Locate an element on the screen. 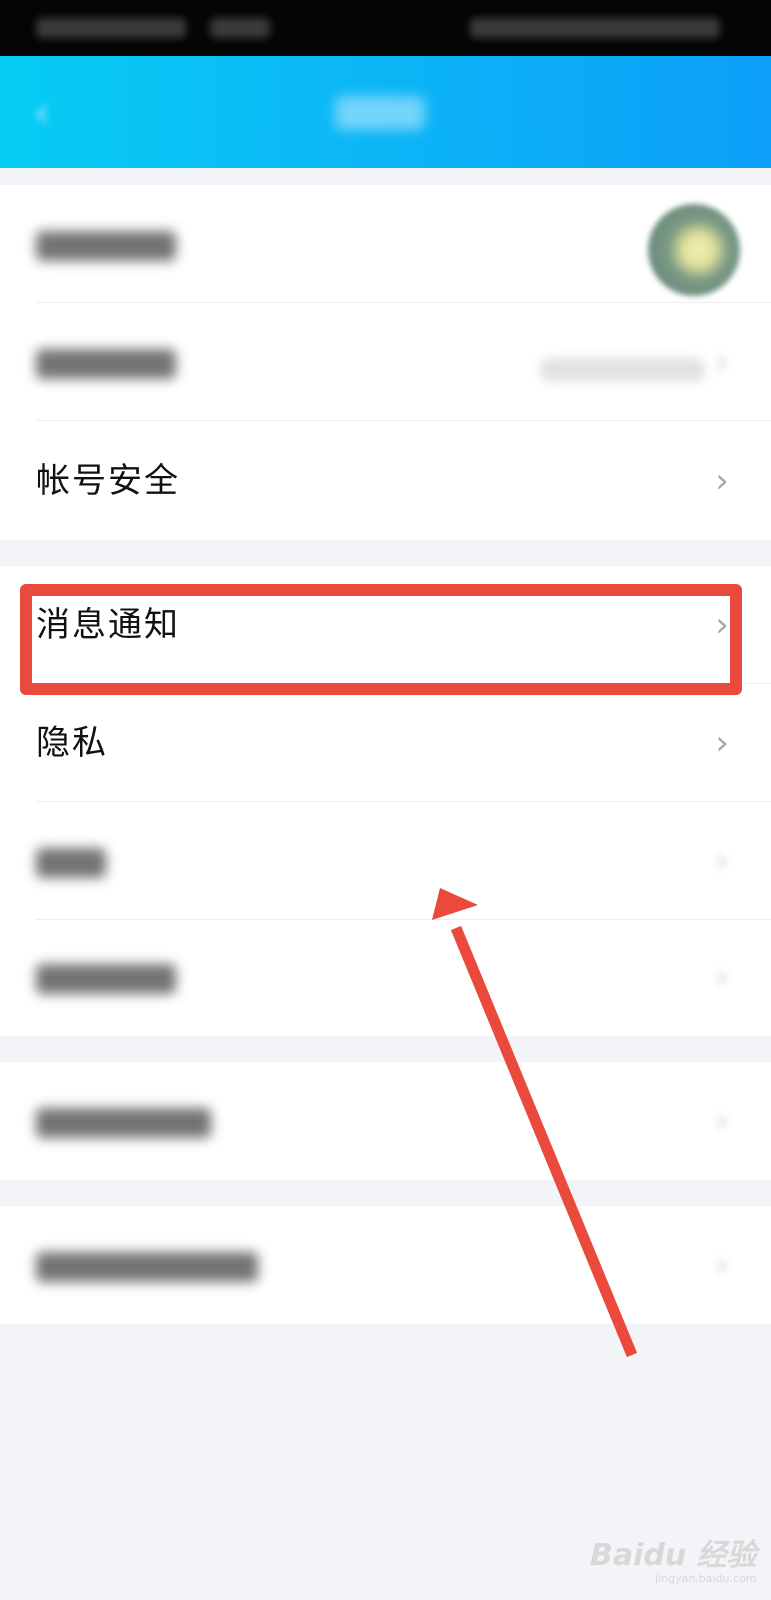  annotation-arrow-icon is located at coordinates (535, 1123).